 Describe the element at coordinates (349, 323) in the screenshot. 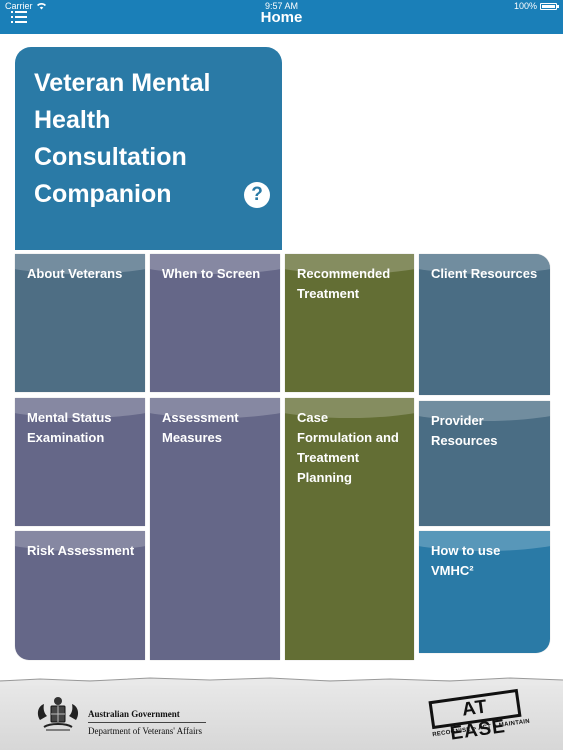

I see `tile-recommended-treatment: Recommended Treatment` at that location.